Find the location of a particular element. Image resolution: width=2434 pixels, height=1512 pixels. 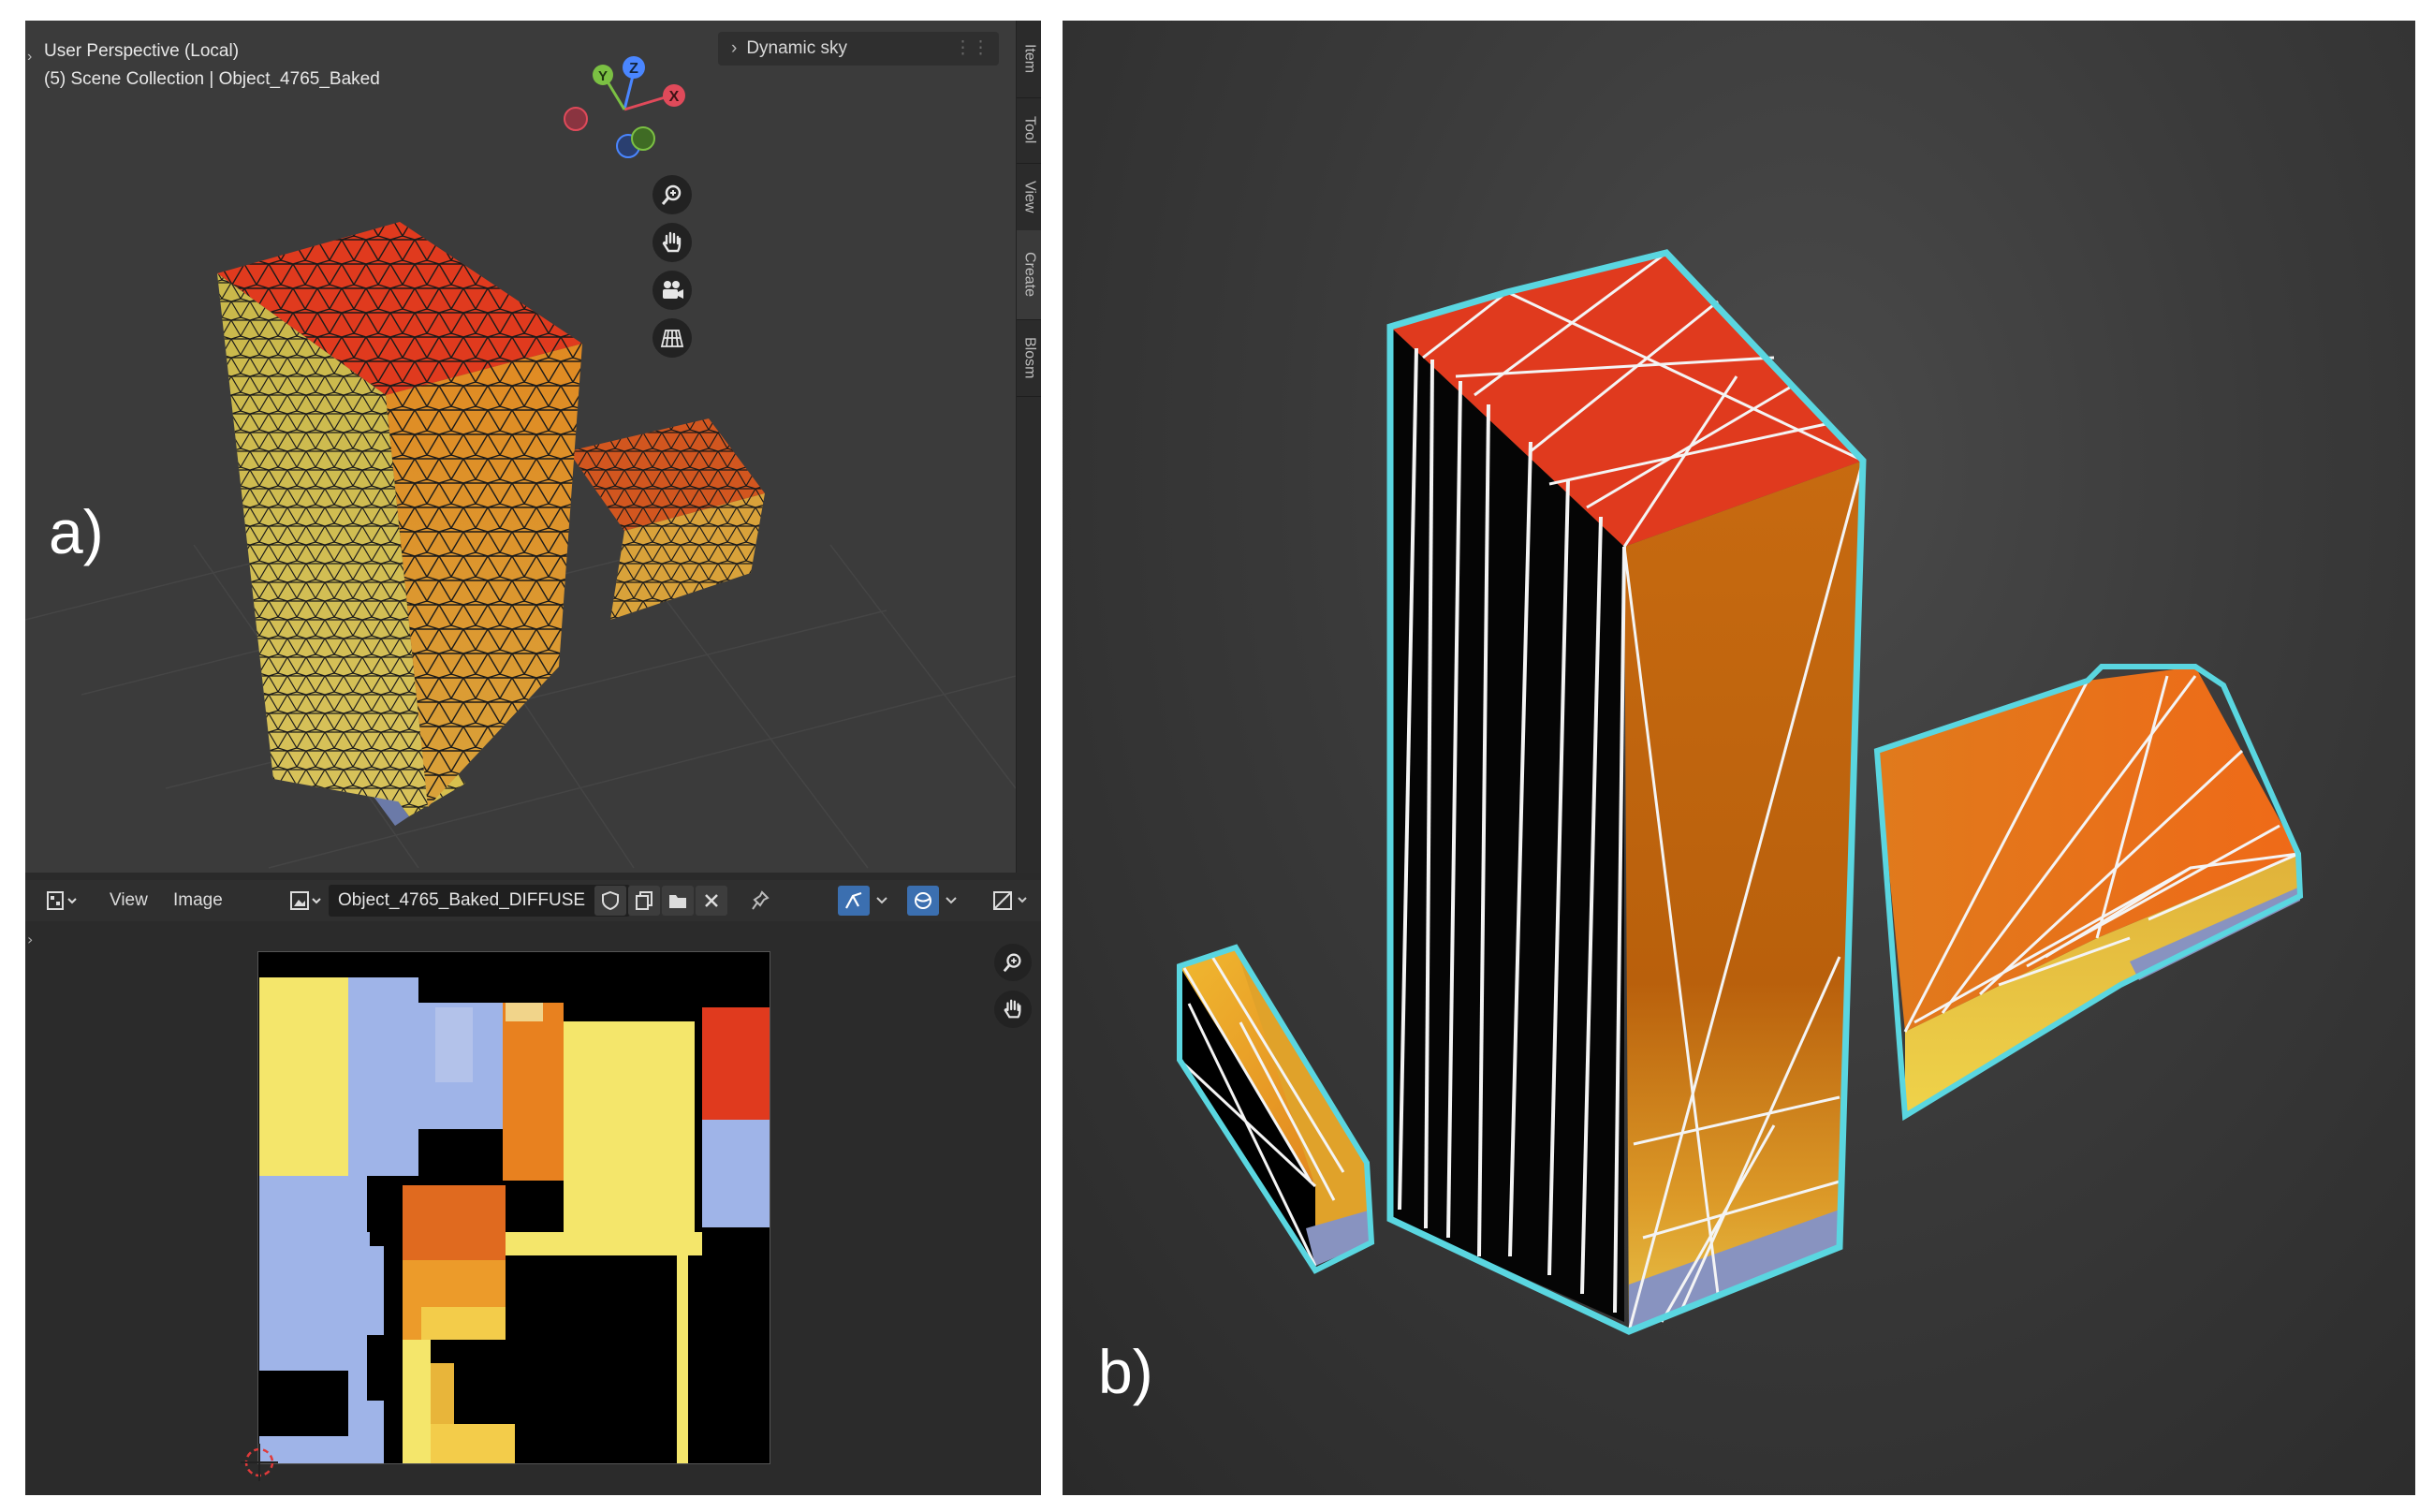

dynamic-sky-label: Dynamic sky is located at coordinates (797, 48).